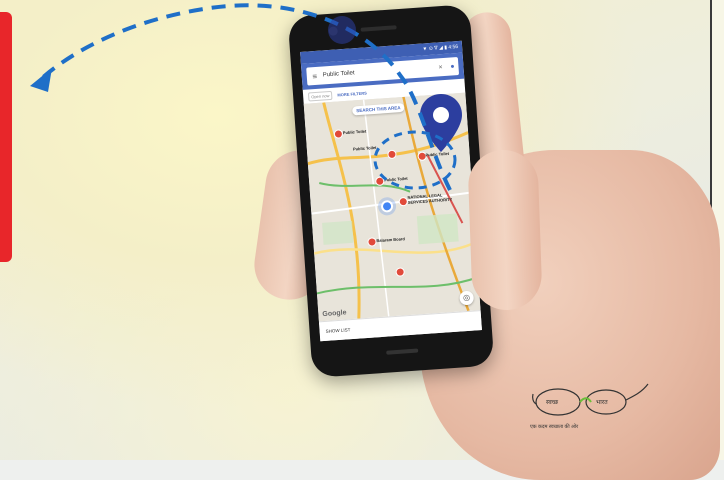 The width and height of the screenshot is (724, 480). What do you see at coordinates (554, 427) in the screenshot?
I see `logo-tagline: एक कदम स्वच्छता की ओर` at bounding box center [554, 427].